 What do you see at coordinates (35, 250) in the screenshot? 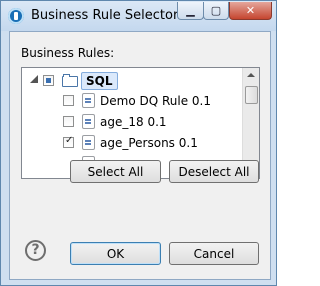
I see `help-icon: ?` at bounding box center [35, 250].